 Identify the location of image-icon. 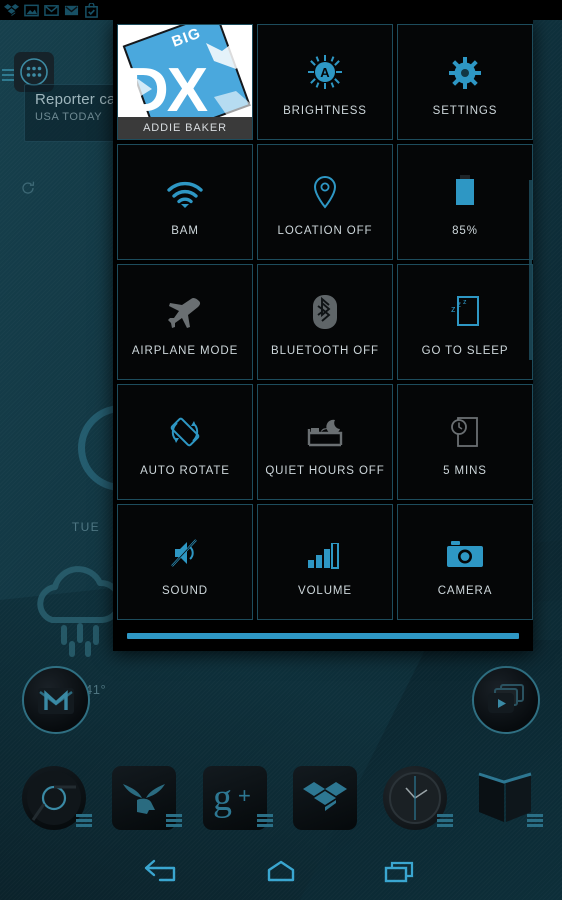
(31, 10).